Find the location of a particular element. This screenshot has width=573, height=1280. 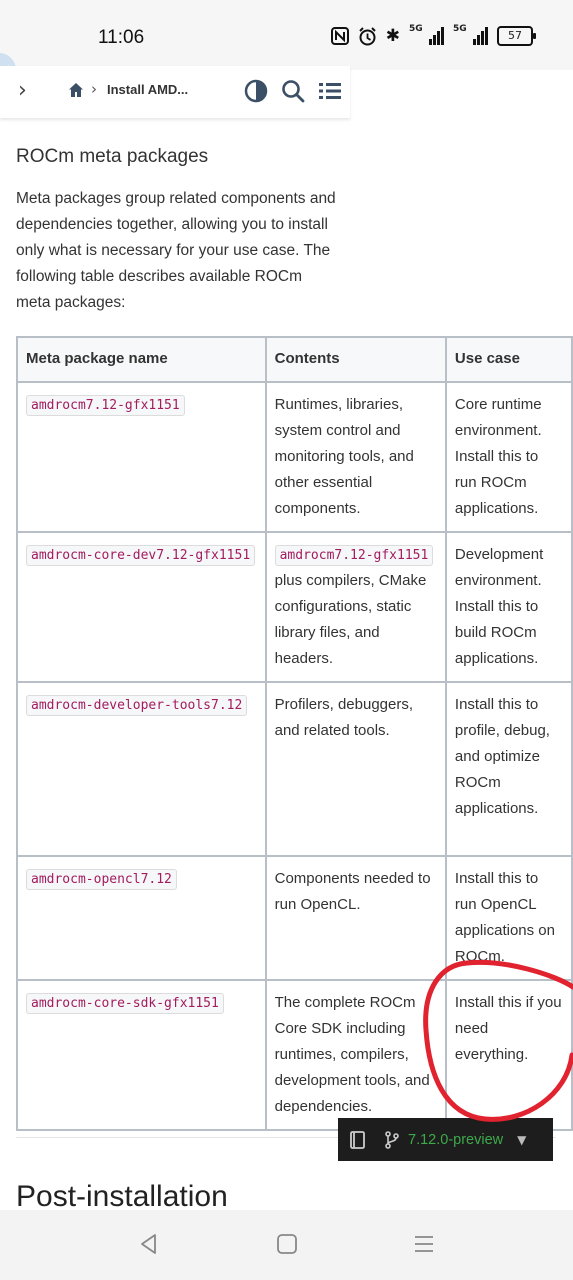

table-header-row: Meta package name Contents Use case is located at coordinates (294, 359).